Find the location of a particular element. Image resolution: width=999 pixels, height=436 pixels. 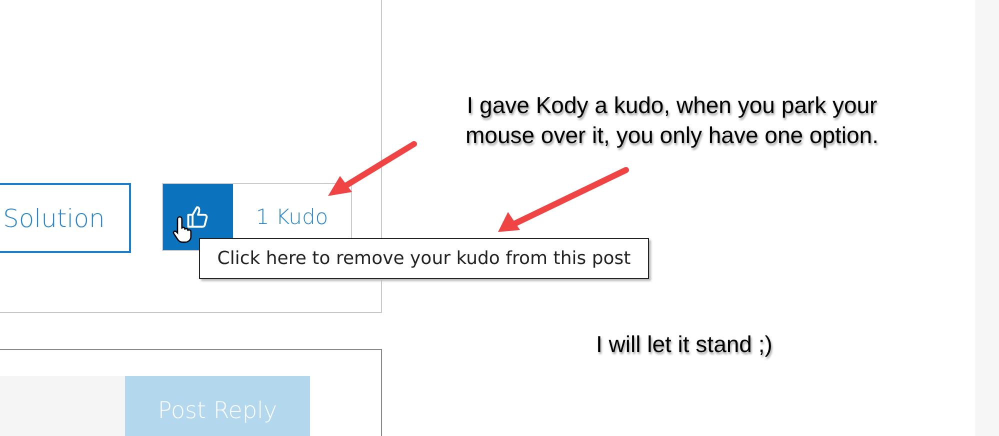

hand-cursor-icon is located at coordinates (183, 229).